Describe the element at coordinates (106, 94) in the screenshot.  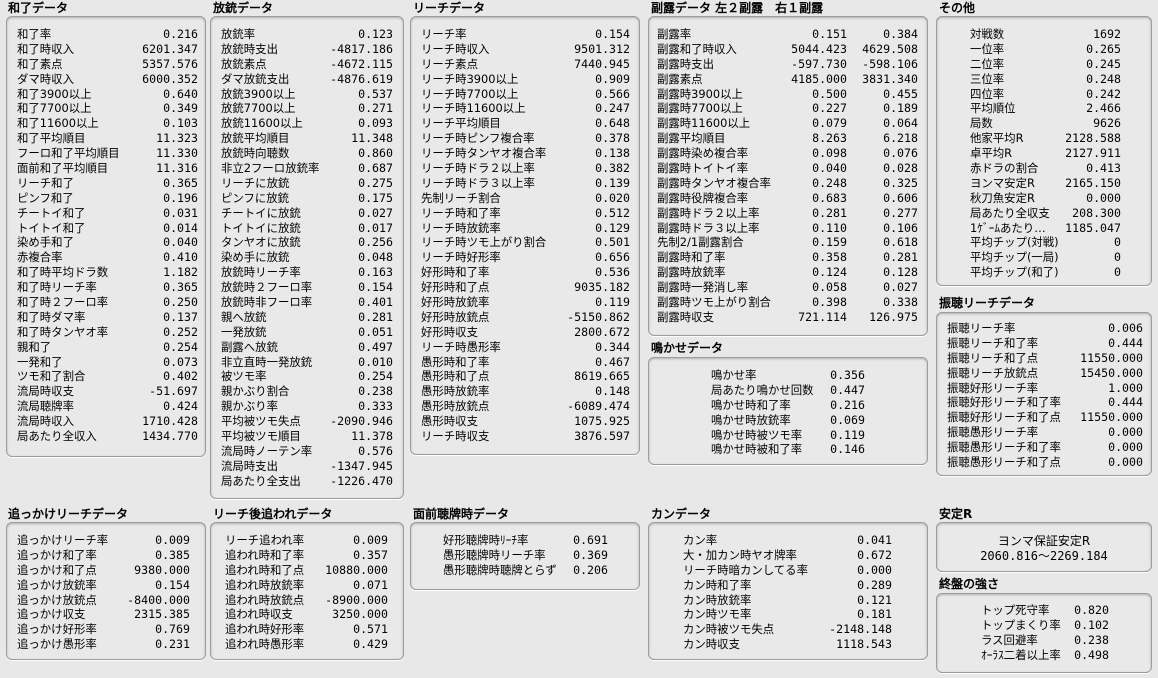
I see `hora-row: 和了3900以上 0.640` at that location.